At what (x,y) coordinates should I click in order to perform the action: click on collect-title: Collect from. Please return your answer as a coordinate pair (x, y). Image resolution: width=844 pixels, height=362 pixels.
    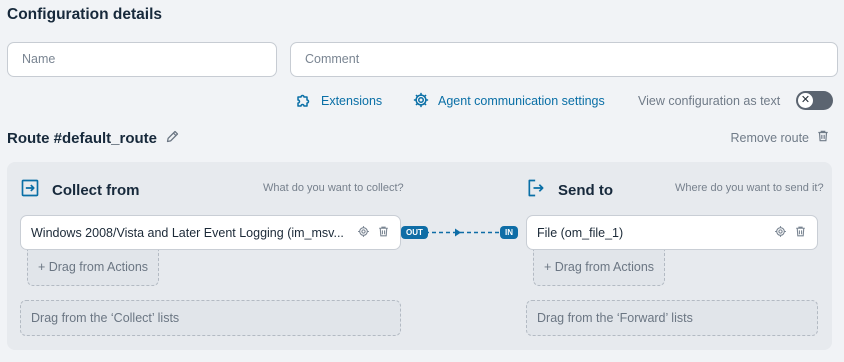
    Looking at the image, I should click on (96, 190).